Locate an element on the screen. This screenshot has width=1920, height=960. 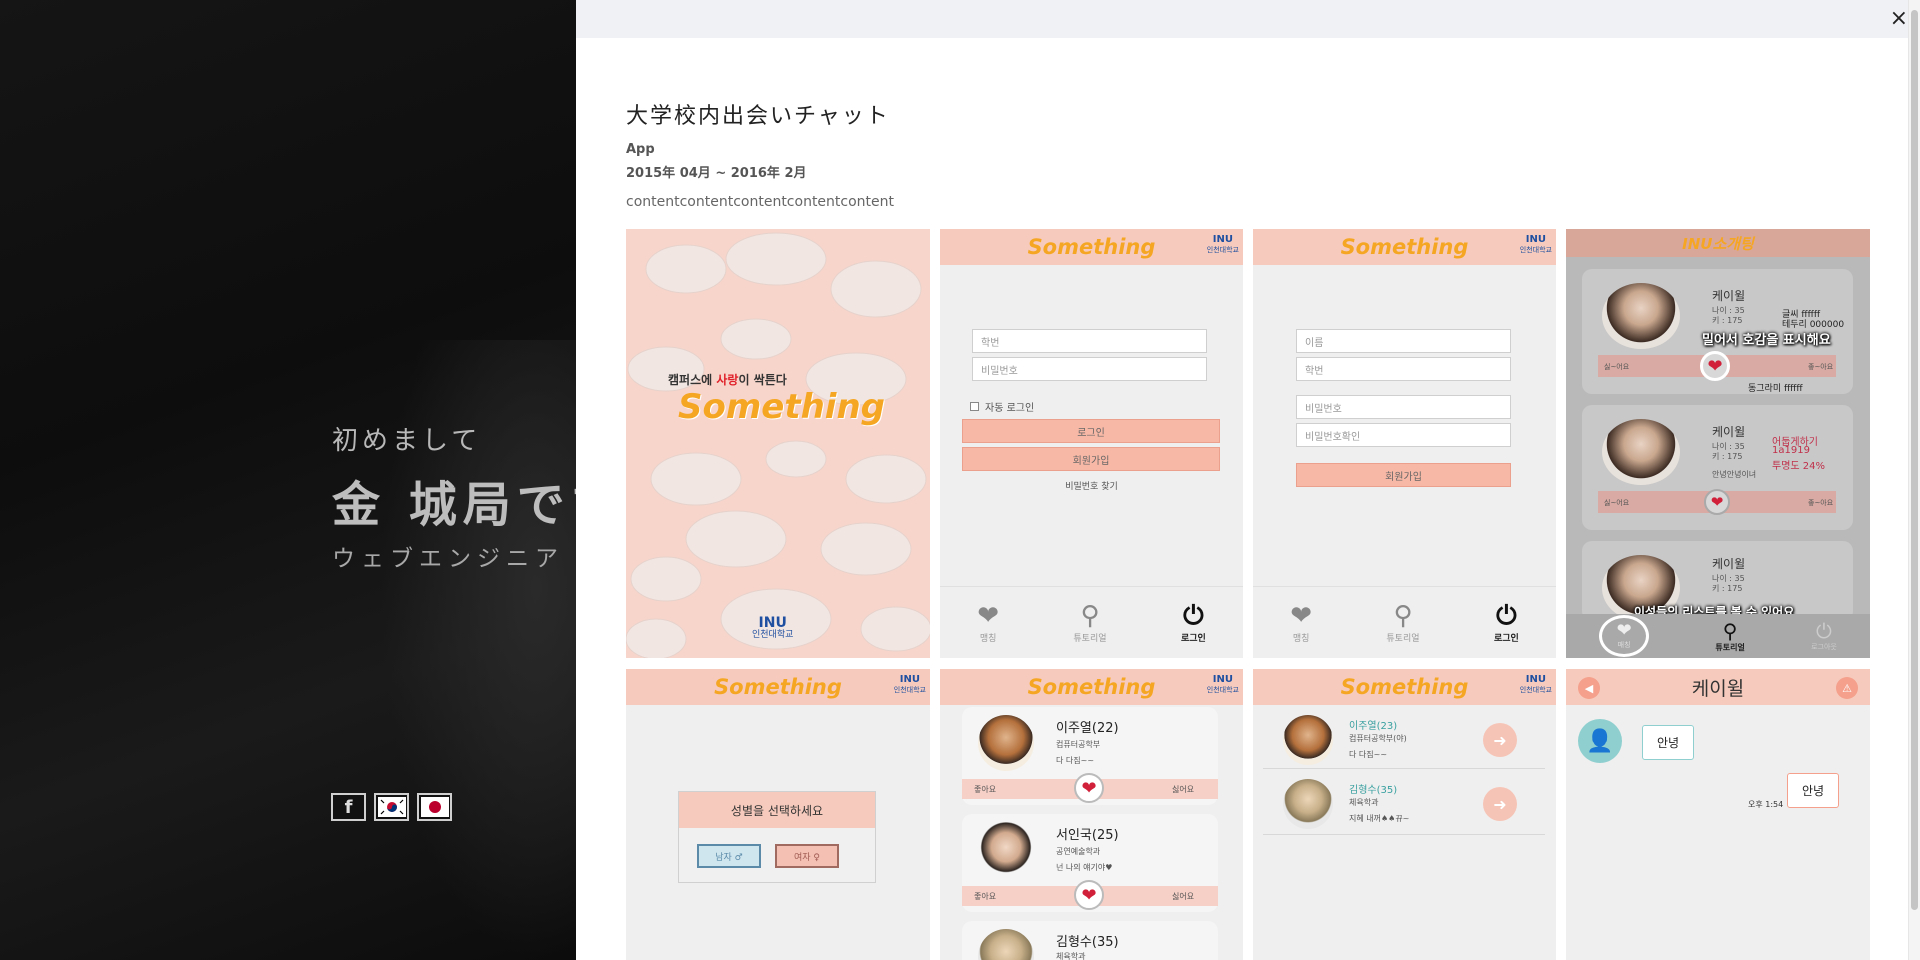
hero-role: ウェブエンジニア is located at coordinates (448, 559).